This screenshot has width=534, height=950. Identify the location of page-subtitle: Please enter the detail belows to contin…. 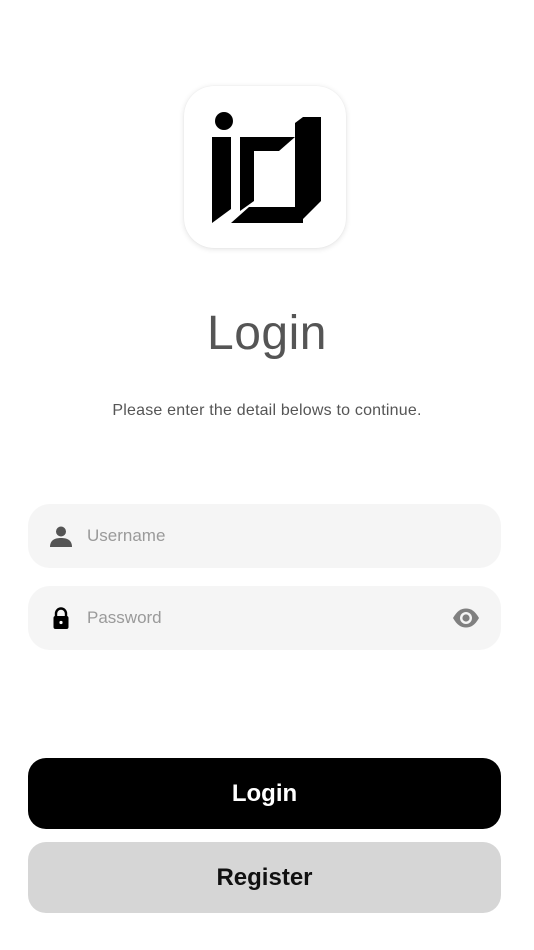
(267, 410).